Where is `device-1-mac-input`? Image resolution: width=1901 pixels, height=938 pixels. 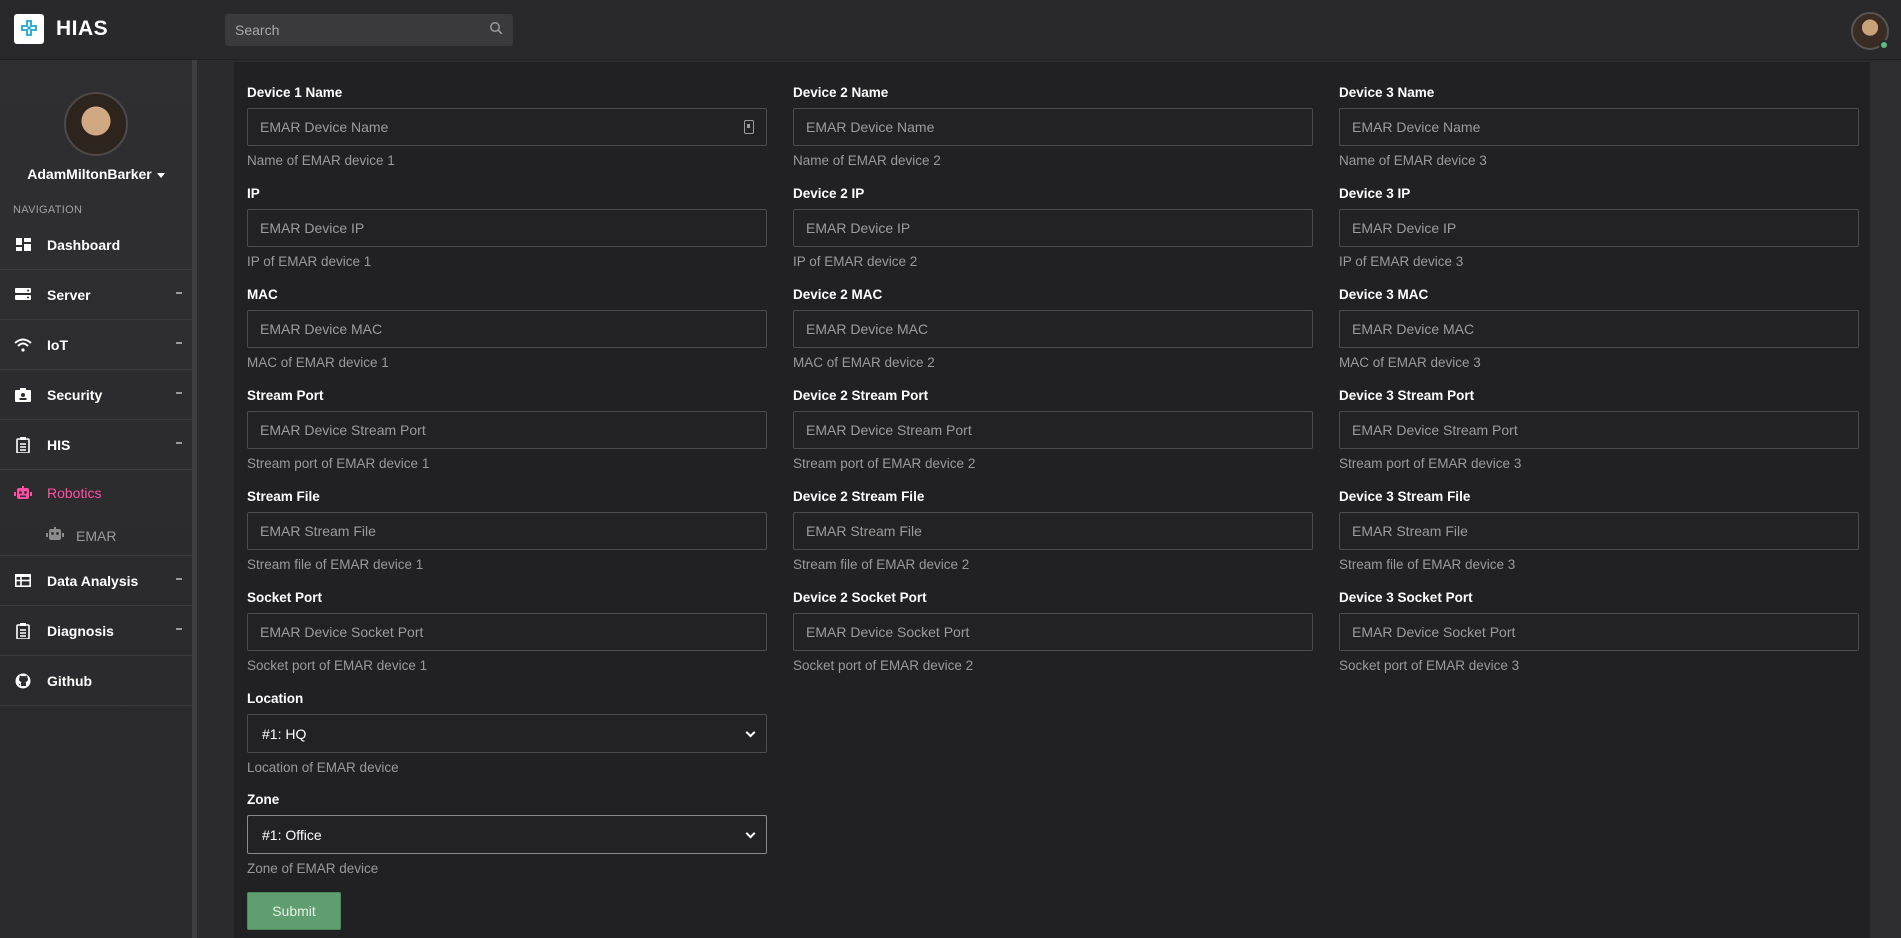 device-1-mac-input is located at coordinates (507, 329).